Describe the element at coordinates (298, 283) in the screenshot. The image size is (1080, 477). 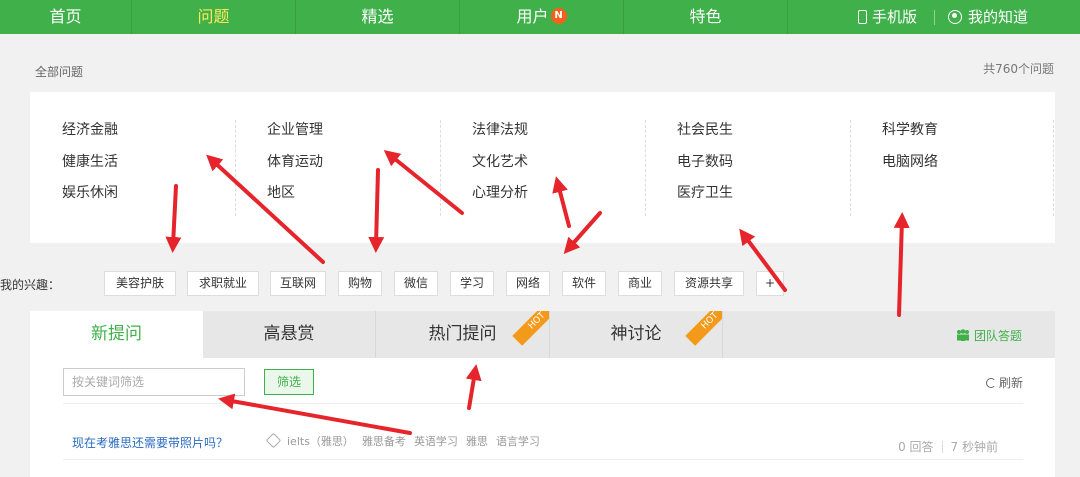
I see `interest-tag: 互联网` at that location.